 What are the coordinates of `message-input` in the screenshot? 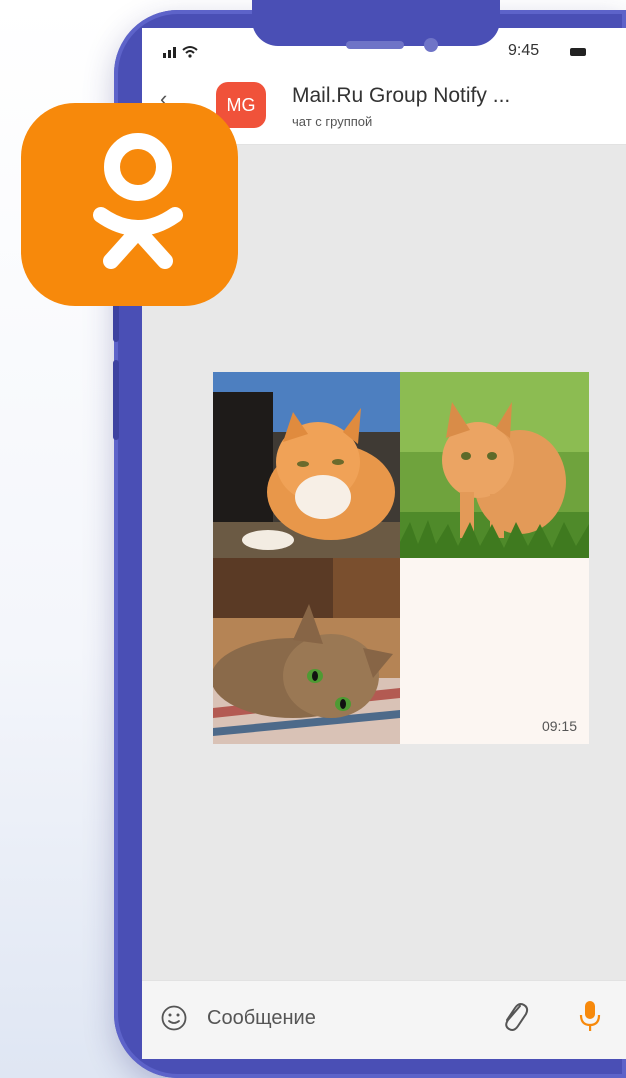 It's located at (337, 1018).